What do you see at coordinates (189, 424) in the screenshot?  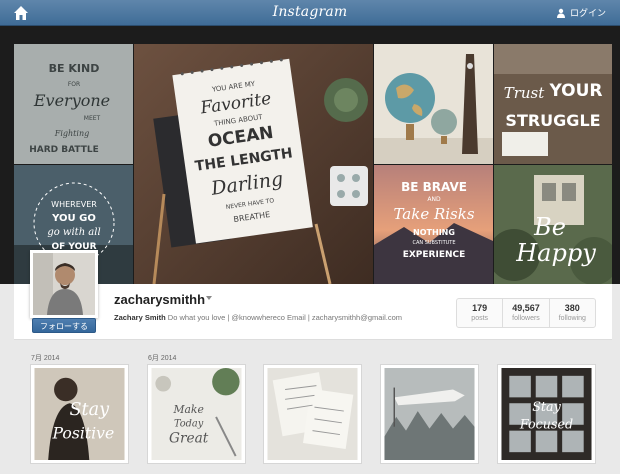 I see `svg-text: Today` at bounding box center [189, 424].